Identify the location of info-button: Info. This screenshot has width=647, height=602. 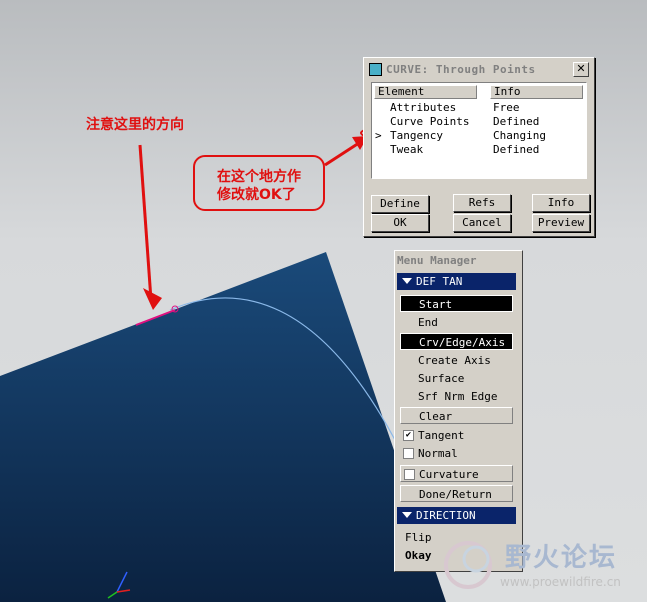
(561, 203).